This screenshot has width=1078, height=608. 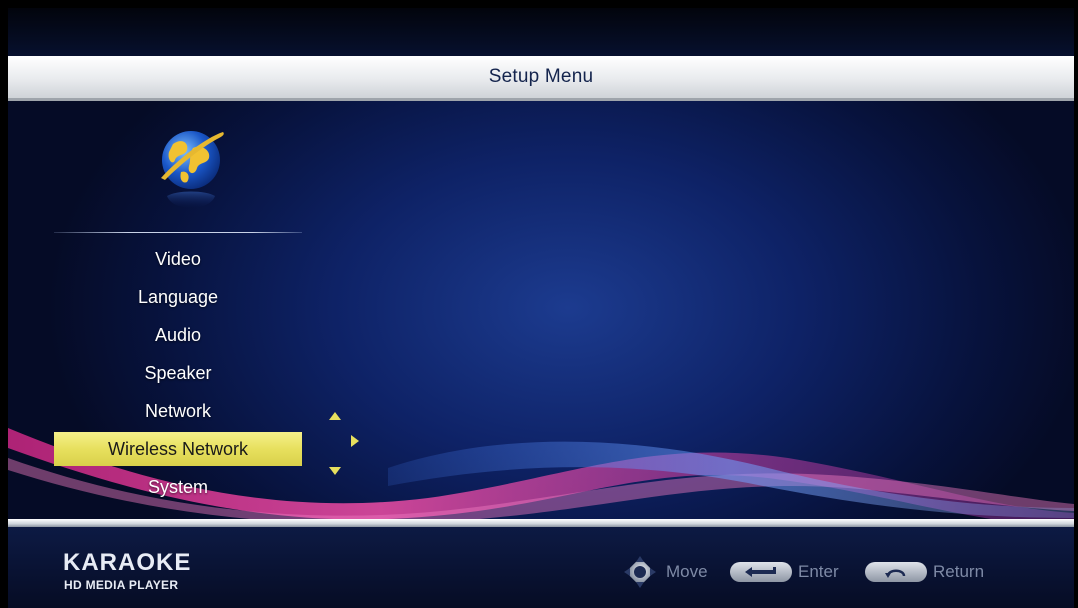 I want to click on hint-move-label: Move, so click(x=687, y=571).